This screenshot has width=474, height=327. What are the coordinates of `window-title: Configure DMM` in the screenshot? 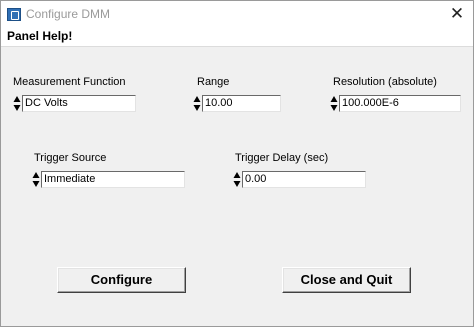 It's located at (68, 14).